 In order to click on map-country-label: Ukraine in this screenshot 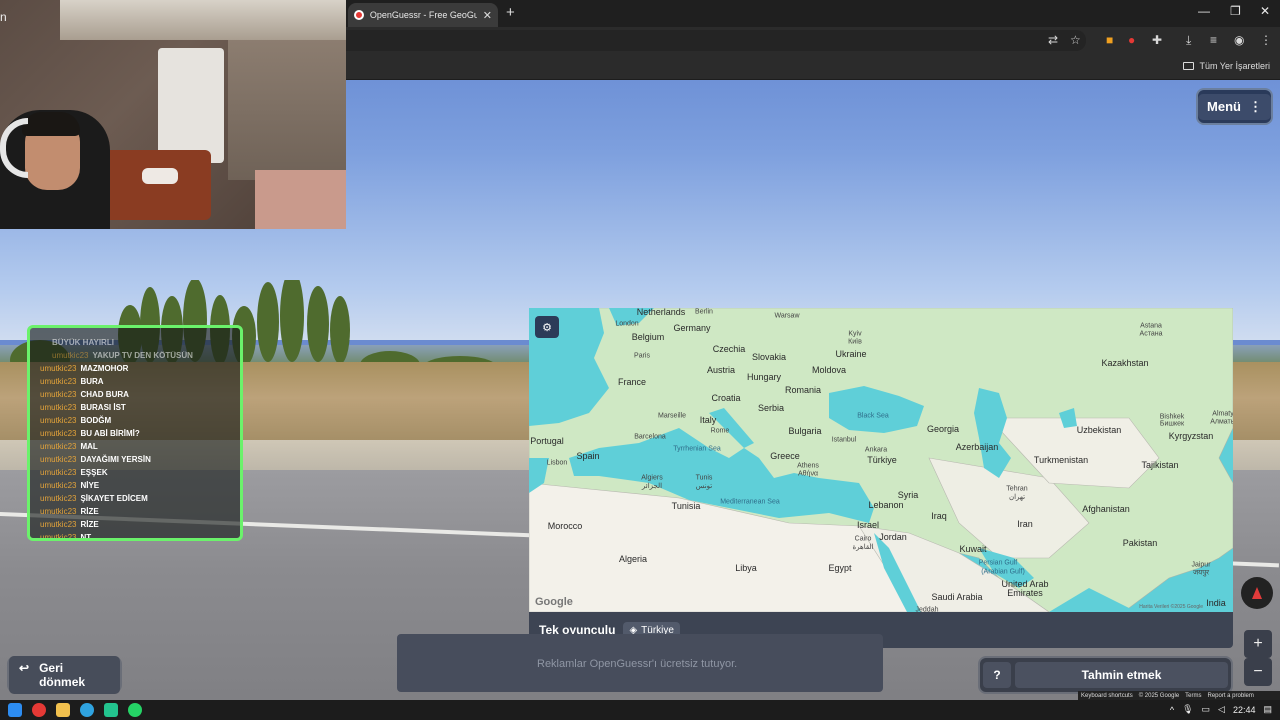, I will do `click(851, 354)`.